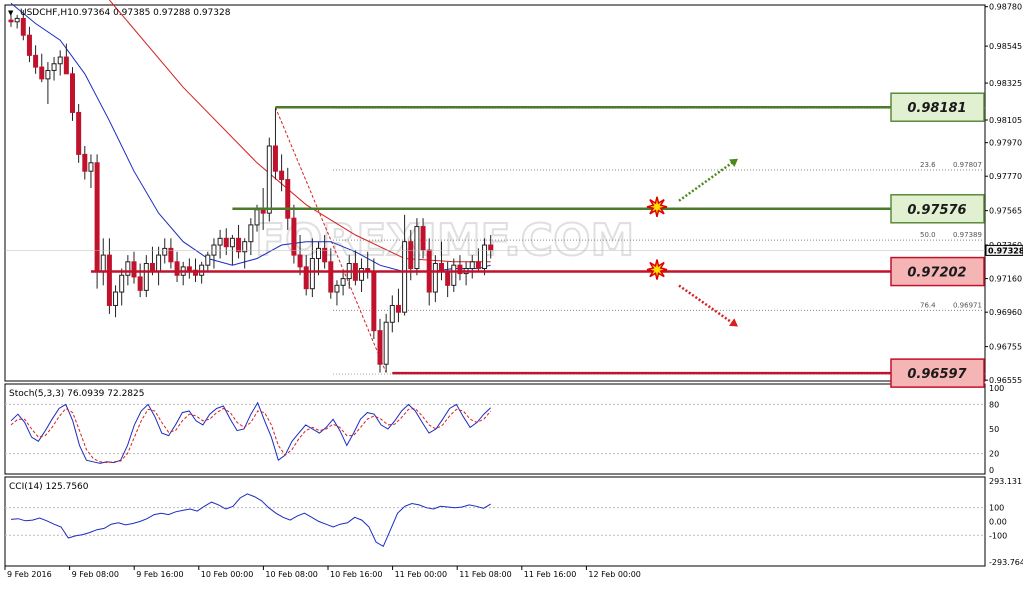 The image size is (1023, 590). What do you see at coordinates (1005, 211) in the screenshot?
I see `main-y-tick-label: 0.97565` at bounding box center [1005, 211].